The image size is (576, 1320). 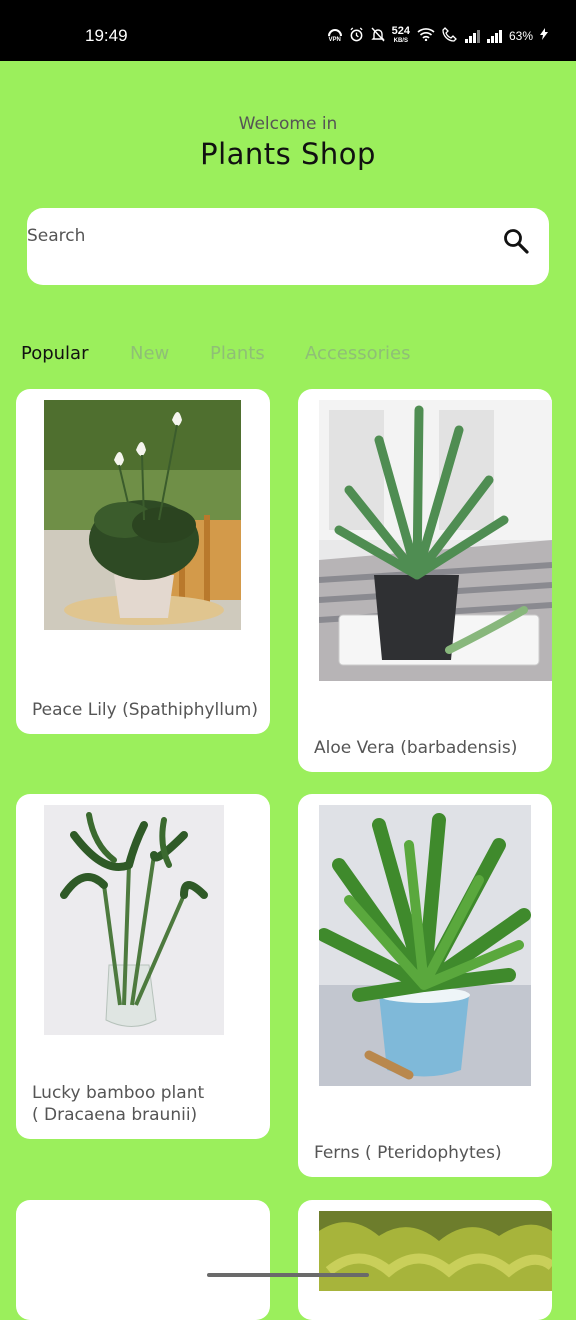 What do you see at coordinates (425, 945) in the screenshot?
I see `ferns-image` at bounding box center [425, 945].